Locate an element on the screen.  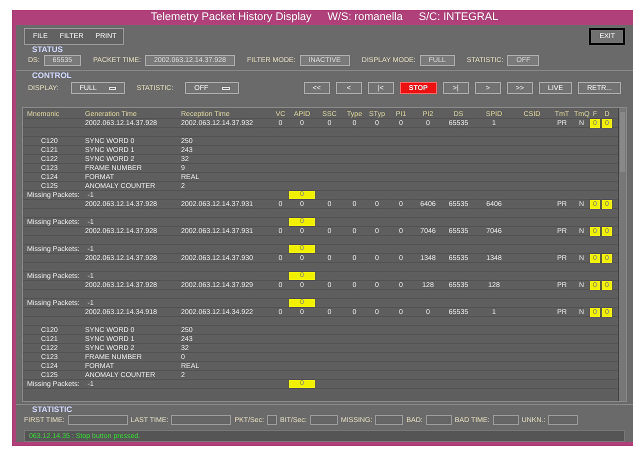
window-title: Telemetry Packet History Display is located at coordinates (231, 17).